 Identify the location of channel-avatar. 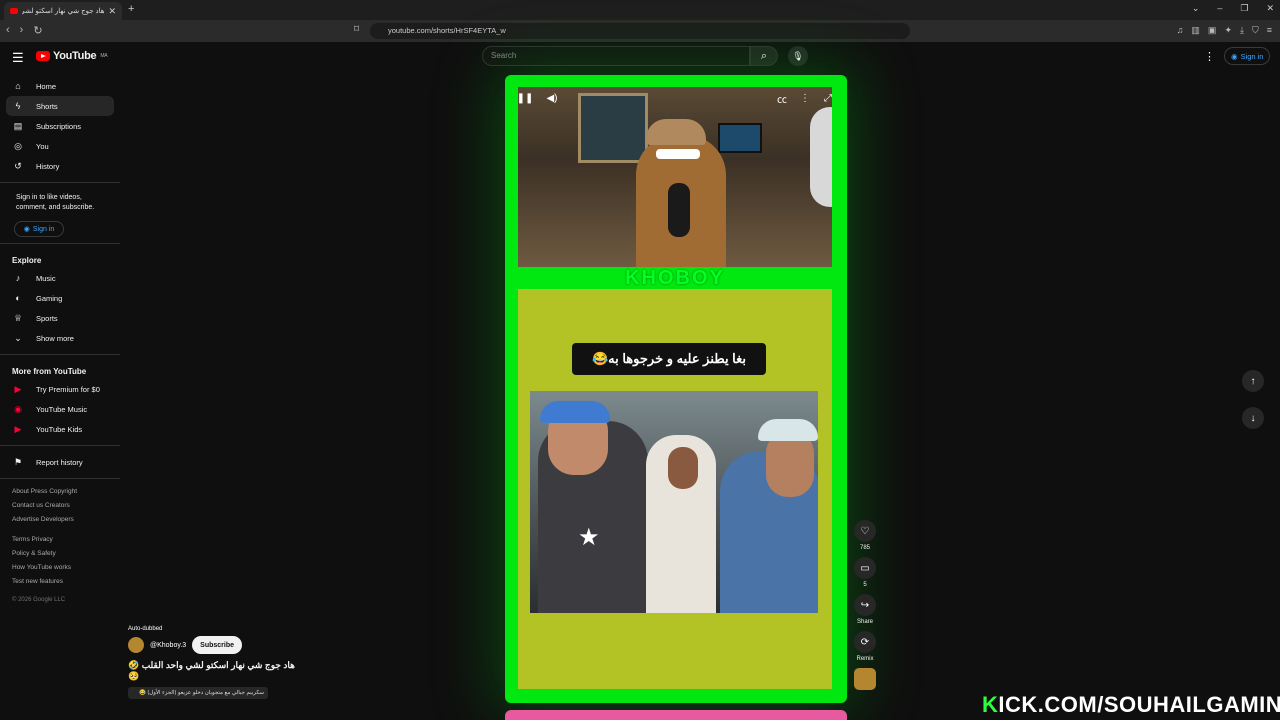
(136, 645).